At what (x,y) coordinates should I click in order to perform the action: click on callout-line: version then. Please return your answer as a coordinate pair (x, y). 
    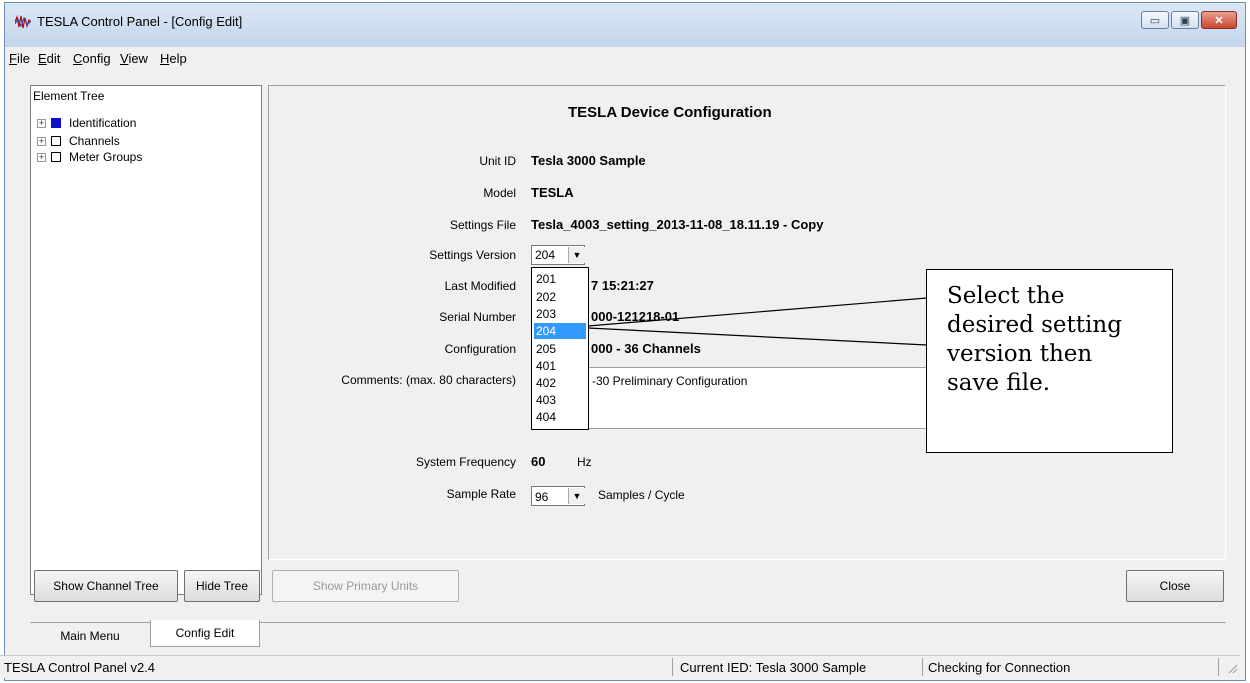
    Looking at the image, I should click on (1020, 354).